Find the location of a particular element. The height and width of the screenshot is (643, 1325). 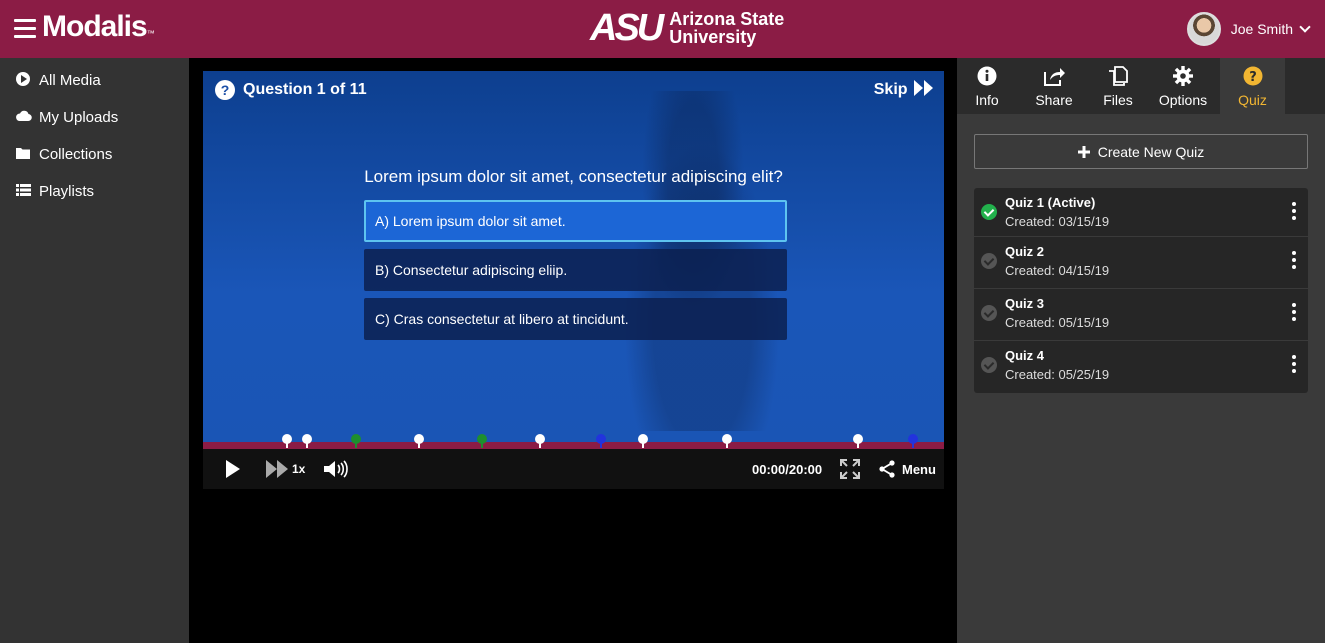

tab-options: Options is located at coordinates (1183, 86).